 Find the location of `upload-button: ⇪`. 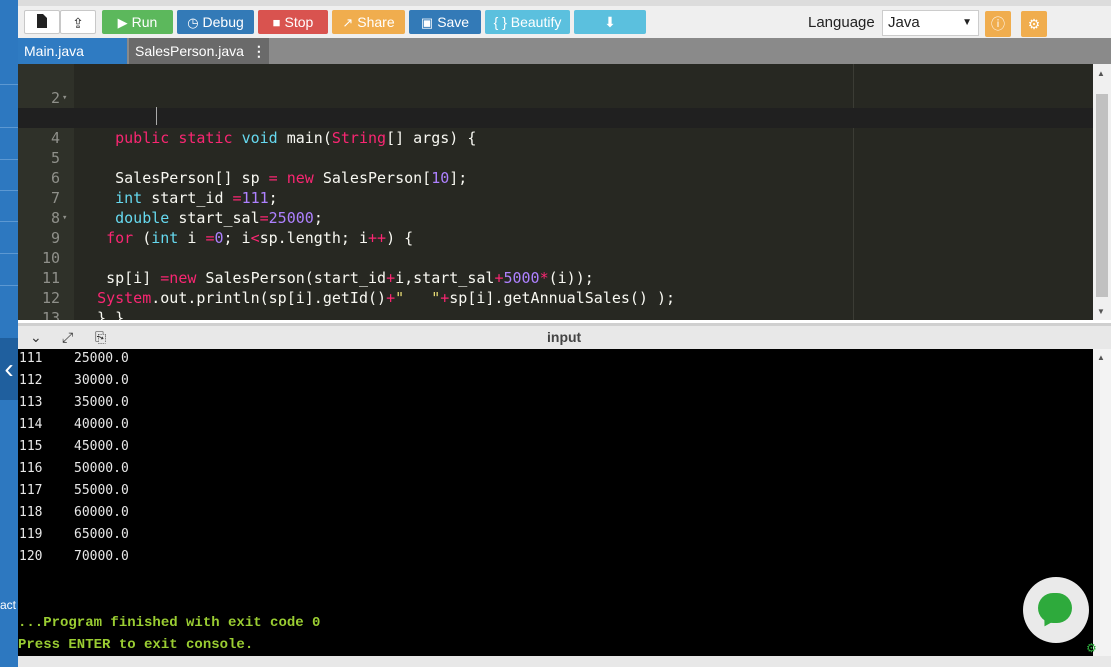

upload-button: ⇪ is located at coordinates (78, 22).